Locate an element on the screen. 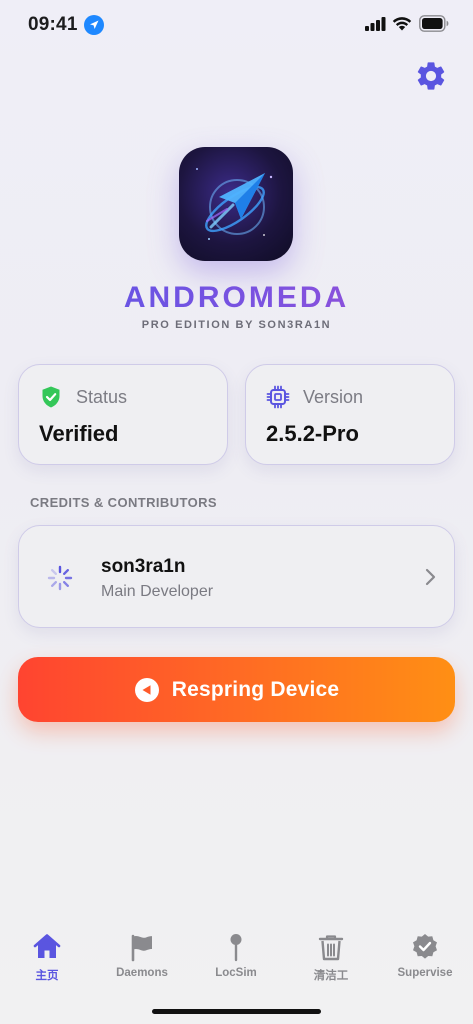 This screenshot has width=473, height=1024. tab-daemons: Daemons is located at coordinates (142, 962).